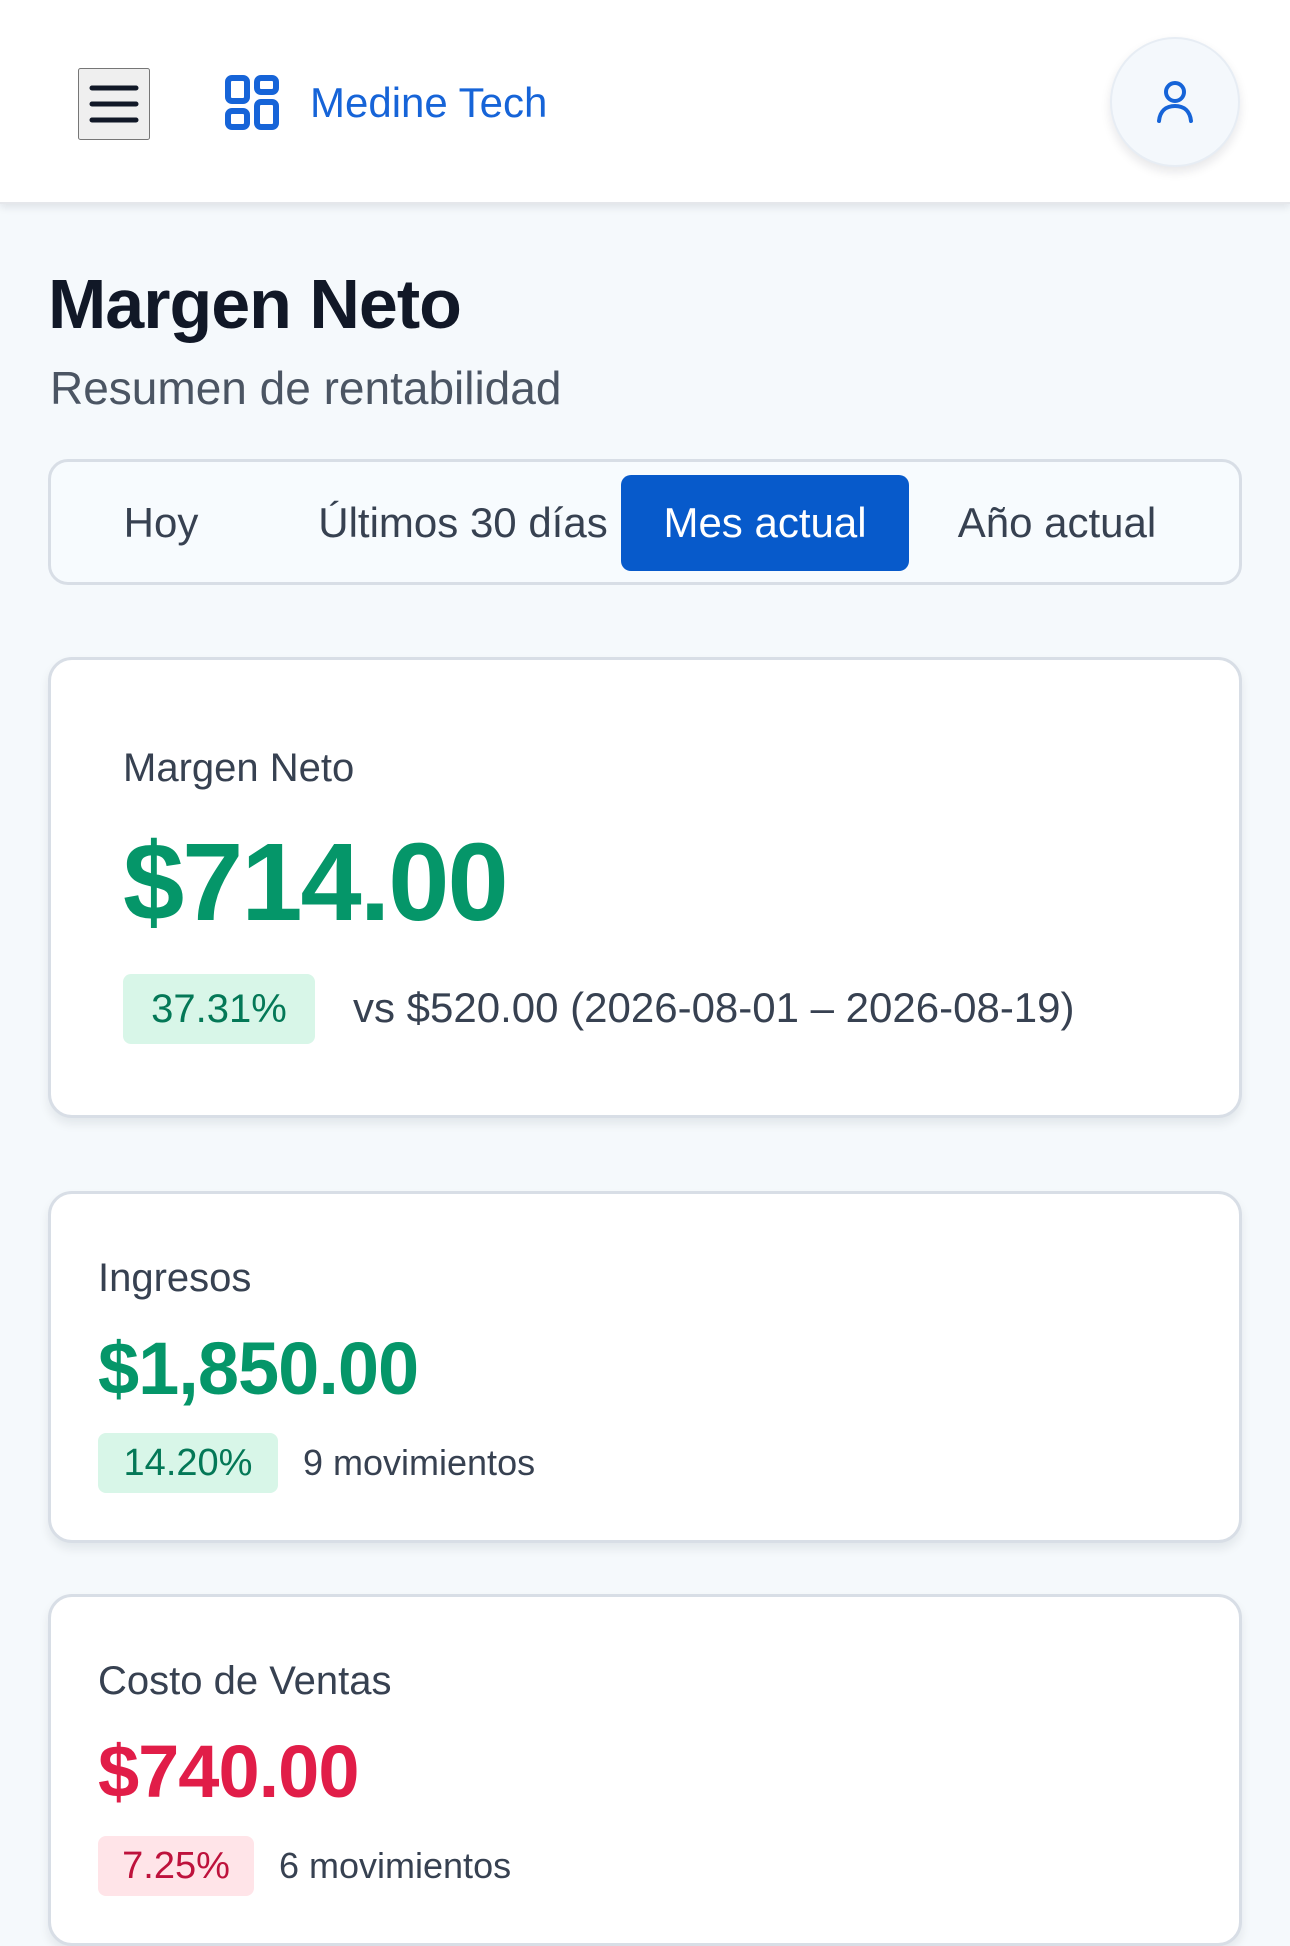 Image resolution: width=1290 pixels, height=1946 pixels. Describe the element at coordinates (429, 102) in the screenshot. I see `brand-name: Medine Tech` at that location.